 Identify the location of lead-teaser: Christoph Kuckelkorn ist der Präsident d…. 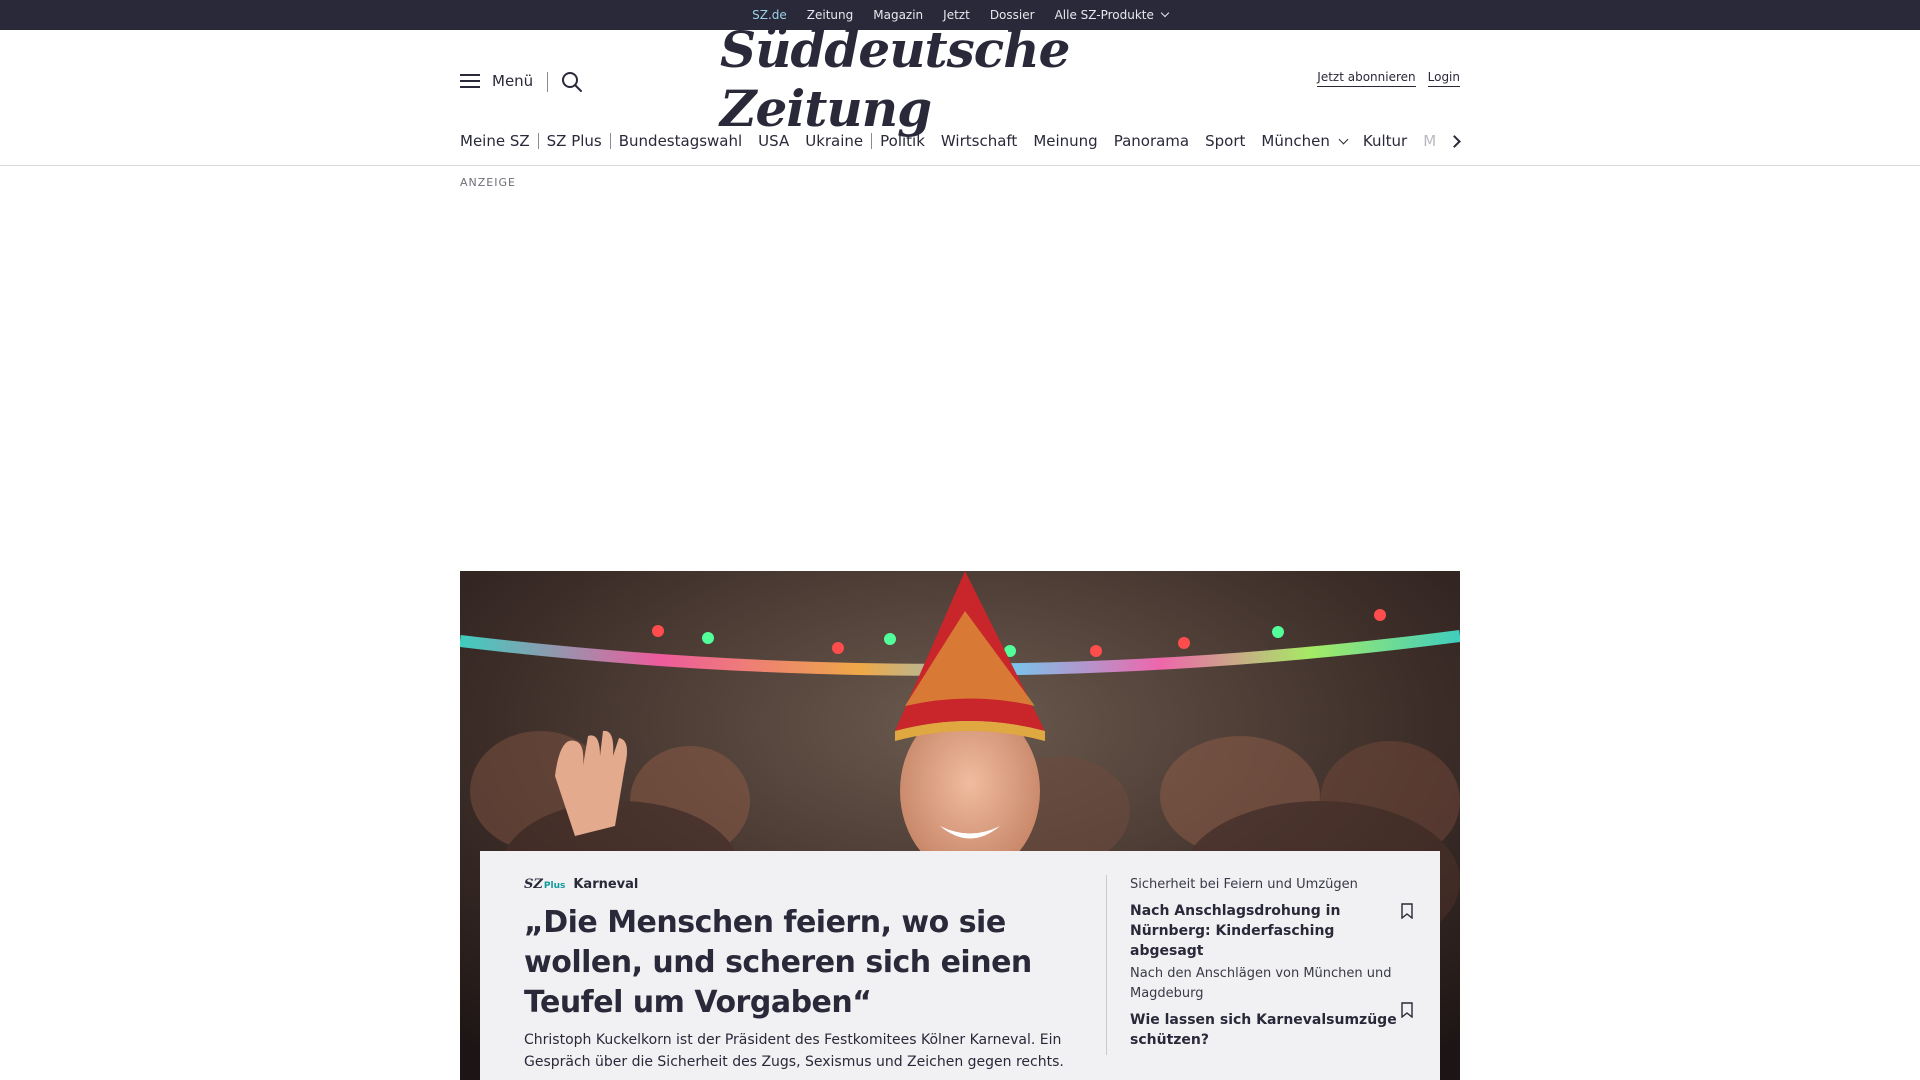
(794, 1051).